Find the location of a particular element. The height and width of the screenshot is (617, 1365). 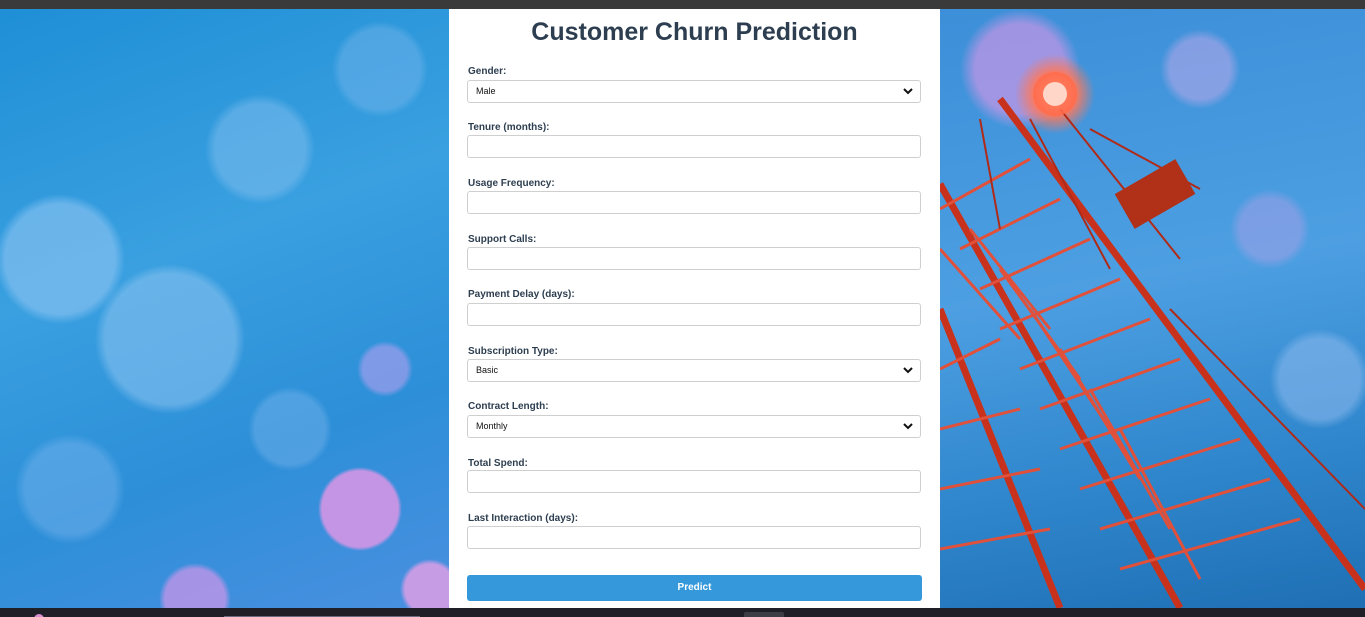

subscription-type-label: Subscription Type: is located at coordinates (513, 351).